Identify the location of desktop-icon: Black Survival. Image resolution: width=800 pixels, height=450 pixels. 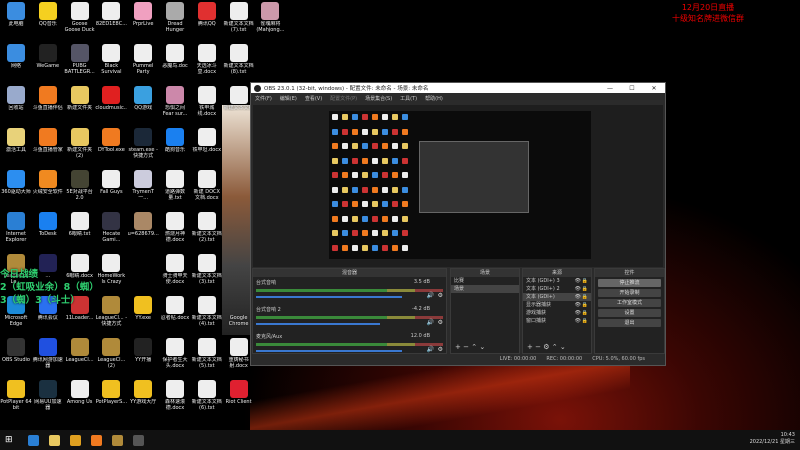
(111, 63).